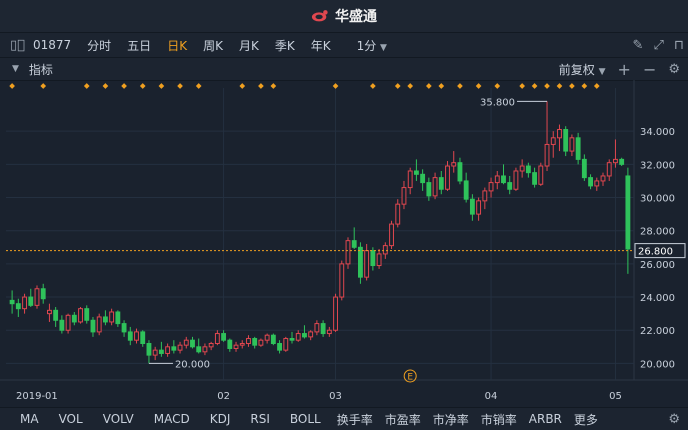 Image resolution: width=688 pixels, height=430 pixels. What do you see at coordinates (586, 419) in the screenshot?
I see `tab-indicator-12: 更多` at bounding box center [586, 419].